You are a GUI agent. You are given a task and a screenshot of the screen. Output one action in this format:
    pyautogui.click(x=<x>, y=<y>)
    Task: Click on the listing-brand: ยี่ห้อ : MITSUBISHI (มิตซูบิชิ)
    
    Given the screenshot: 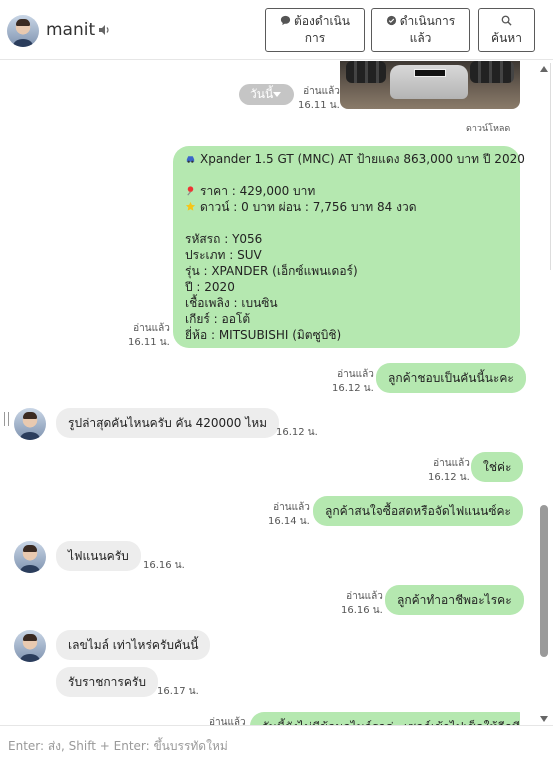 What is the action you would take?
    pyautogui.click(x=263, y=335)
    